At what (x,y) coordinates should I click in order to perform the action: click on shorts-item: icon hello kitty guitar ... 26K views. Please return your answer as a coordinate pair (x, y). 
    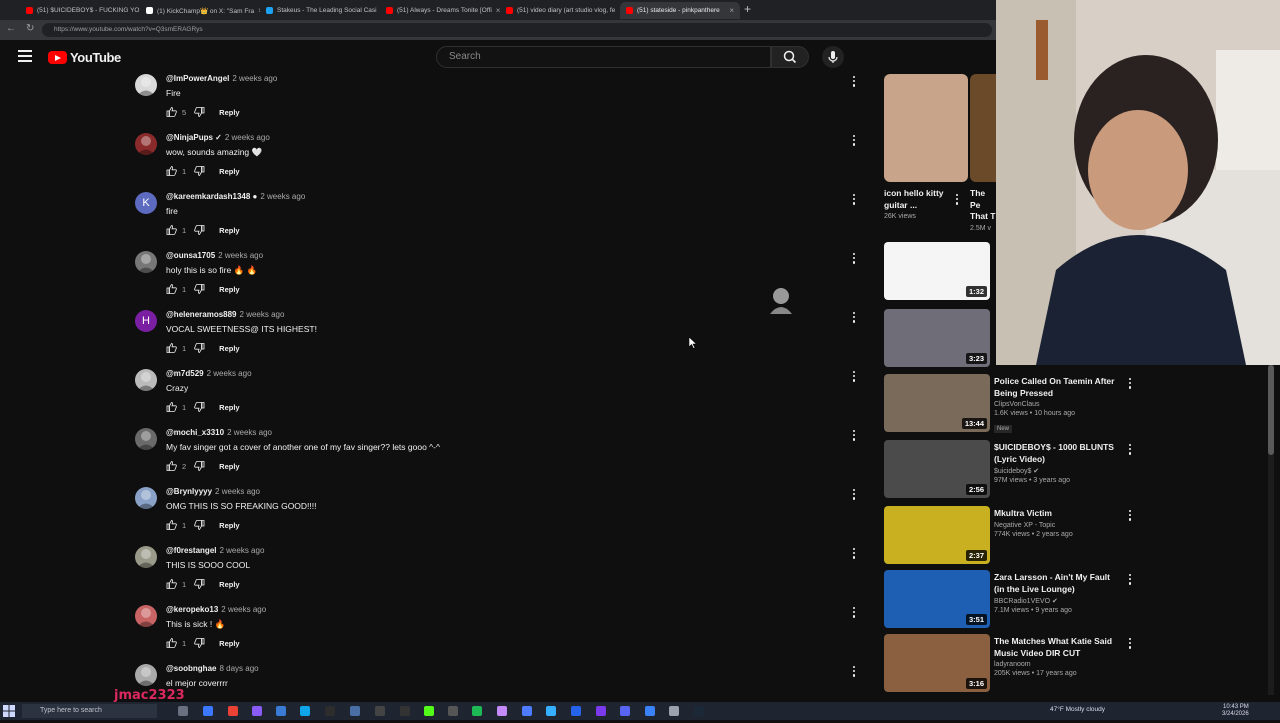
    Looking at the image, I should click on (926, 154).